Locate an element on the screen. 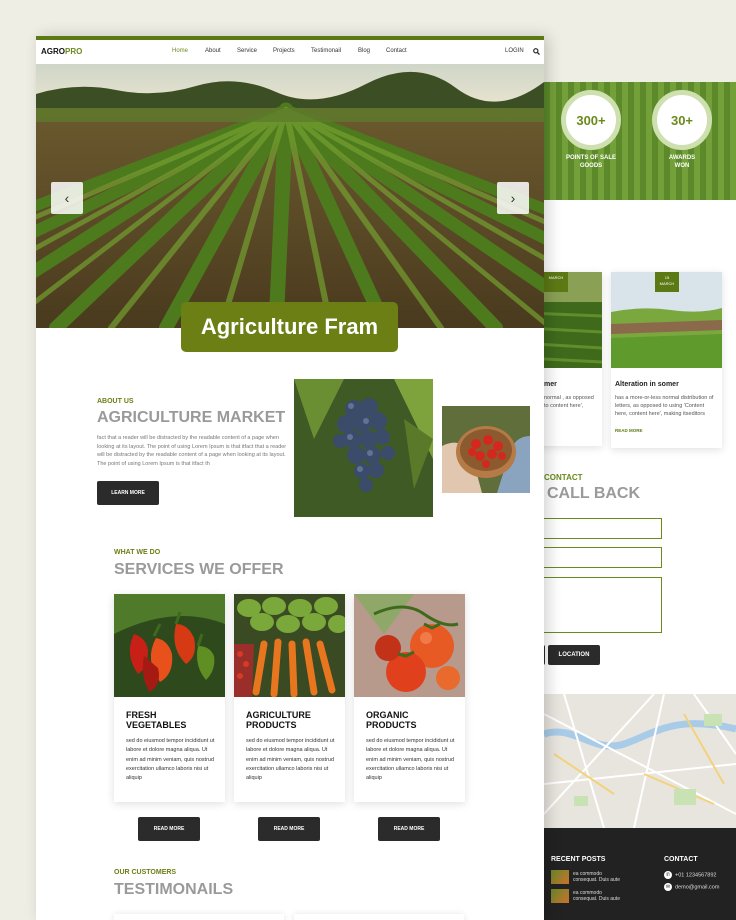  service-name: ORGANIC PRODUCTS is located at coordinates (411, 720).